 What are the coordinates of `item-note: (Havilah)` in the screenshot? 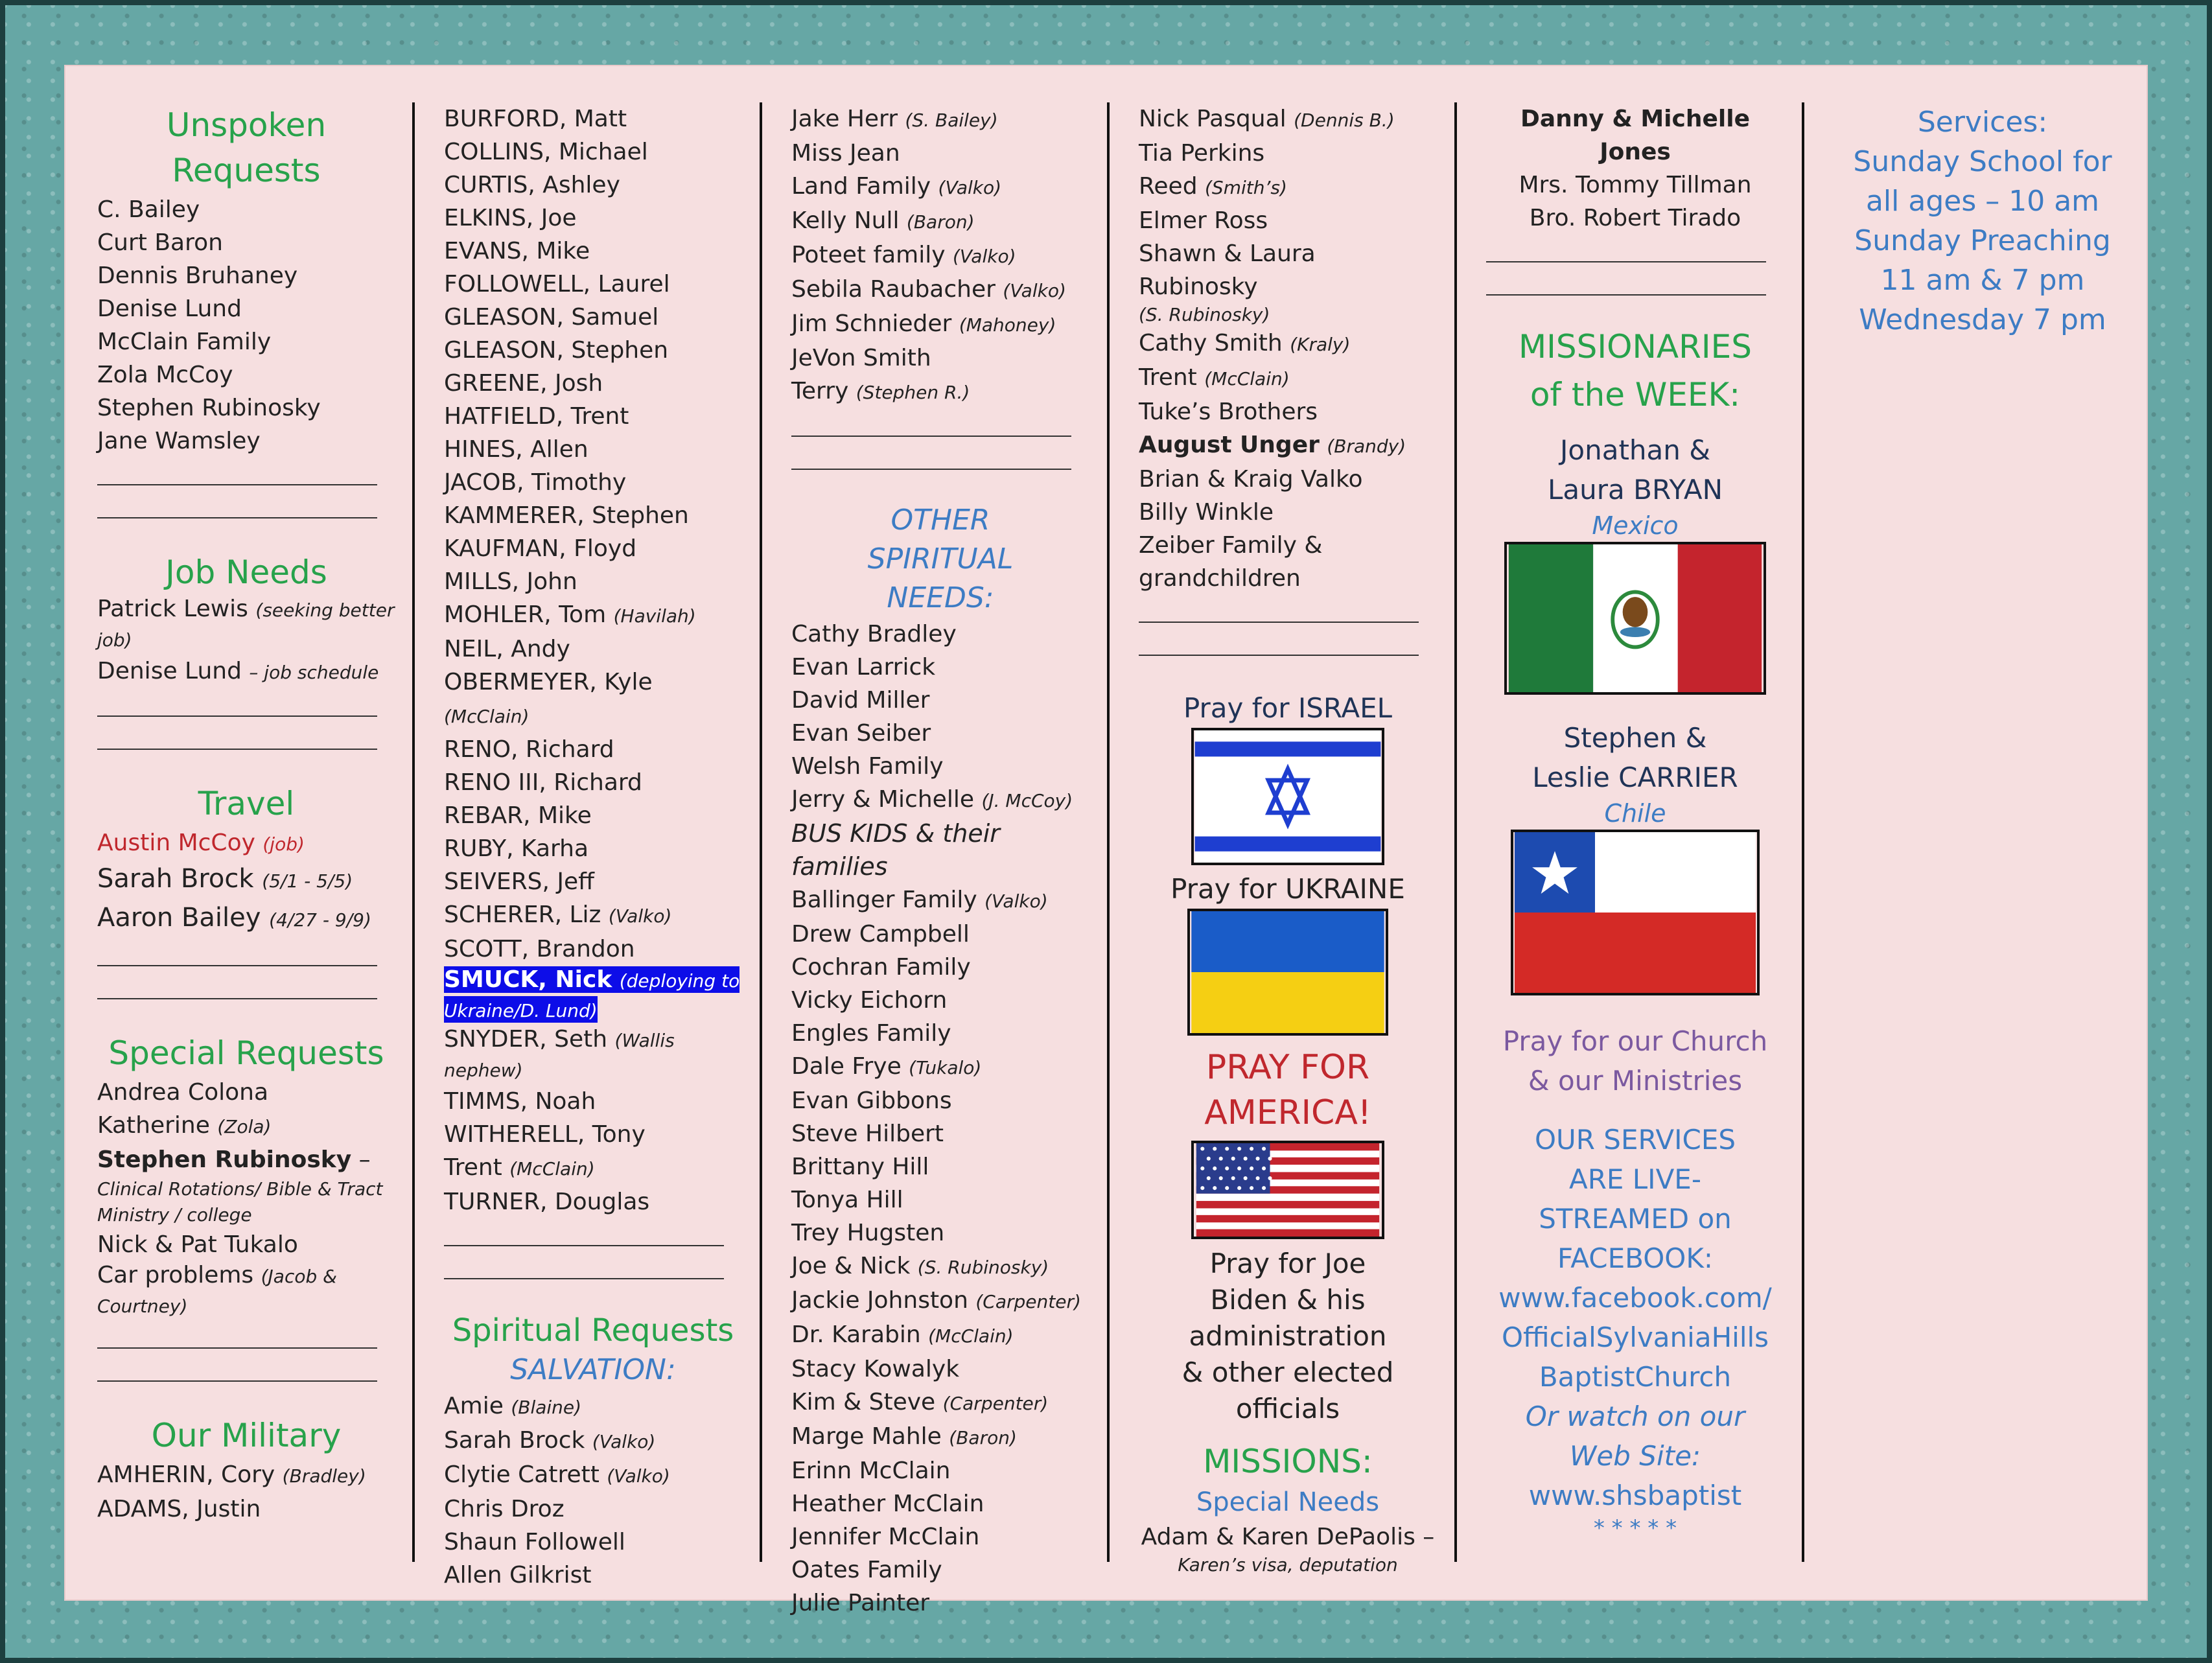 It's located at (654, 616).